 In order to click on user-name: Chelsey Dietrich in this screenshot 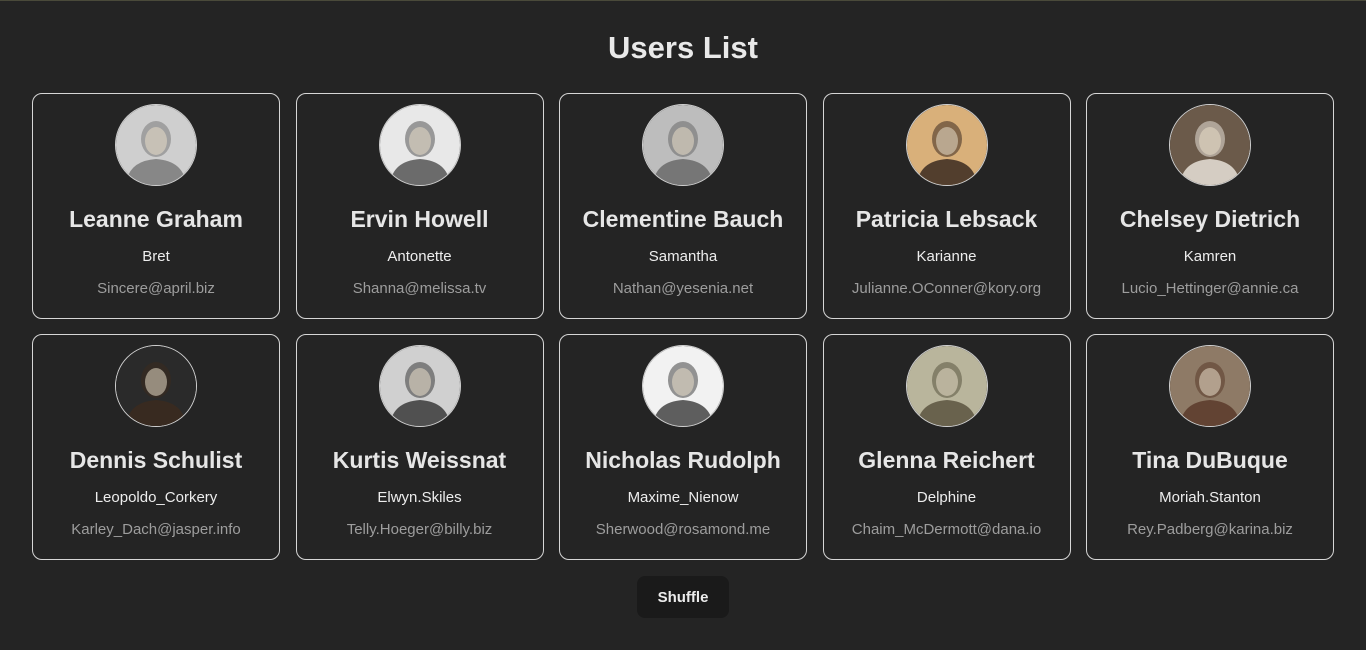, I will do `click(1210, 219)`.